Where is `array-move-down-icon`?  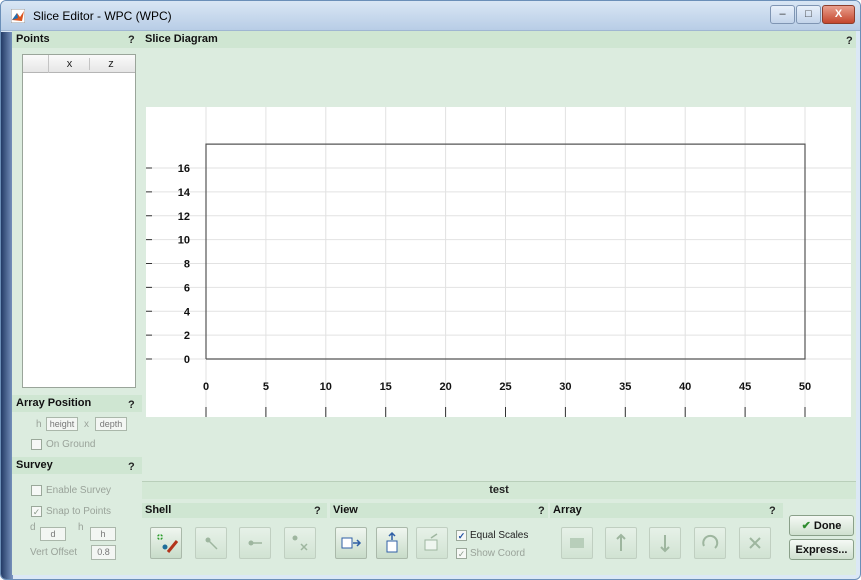 array-move-down-icon is located at coordinates (665, 544).